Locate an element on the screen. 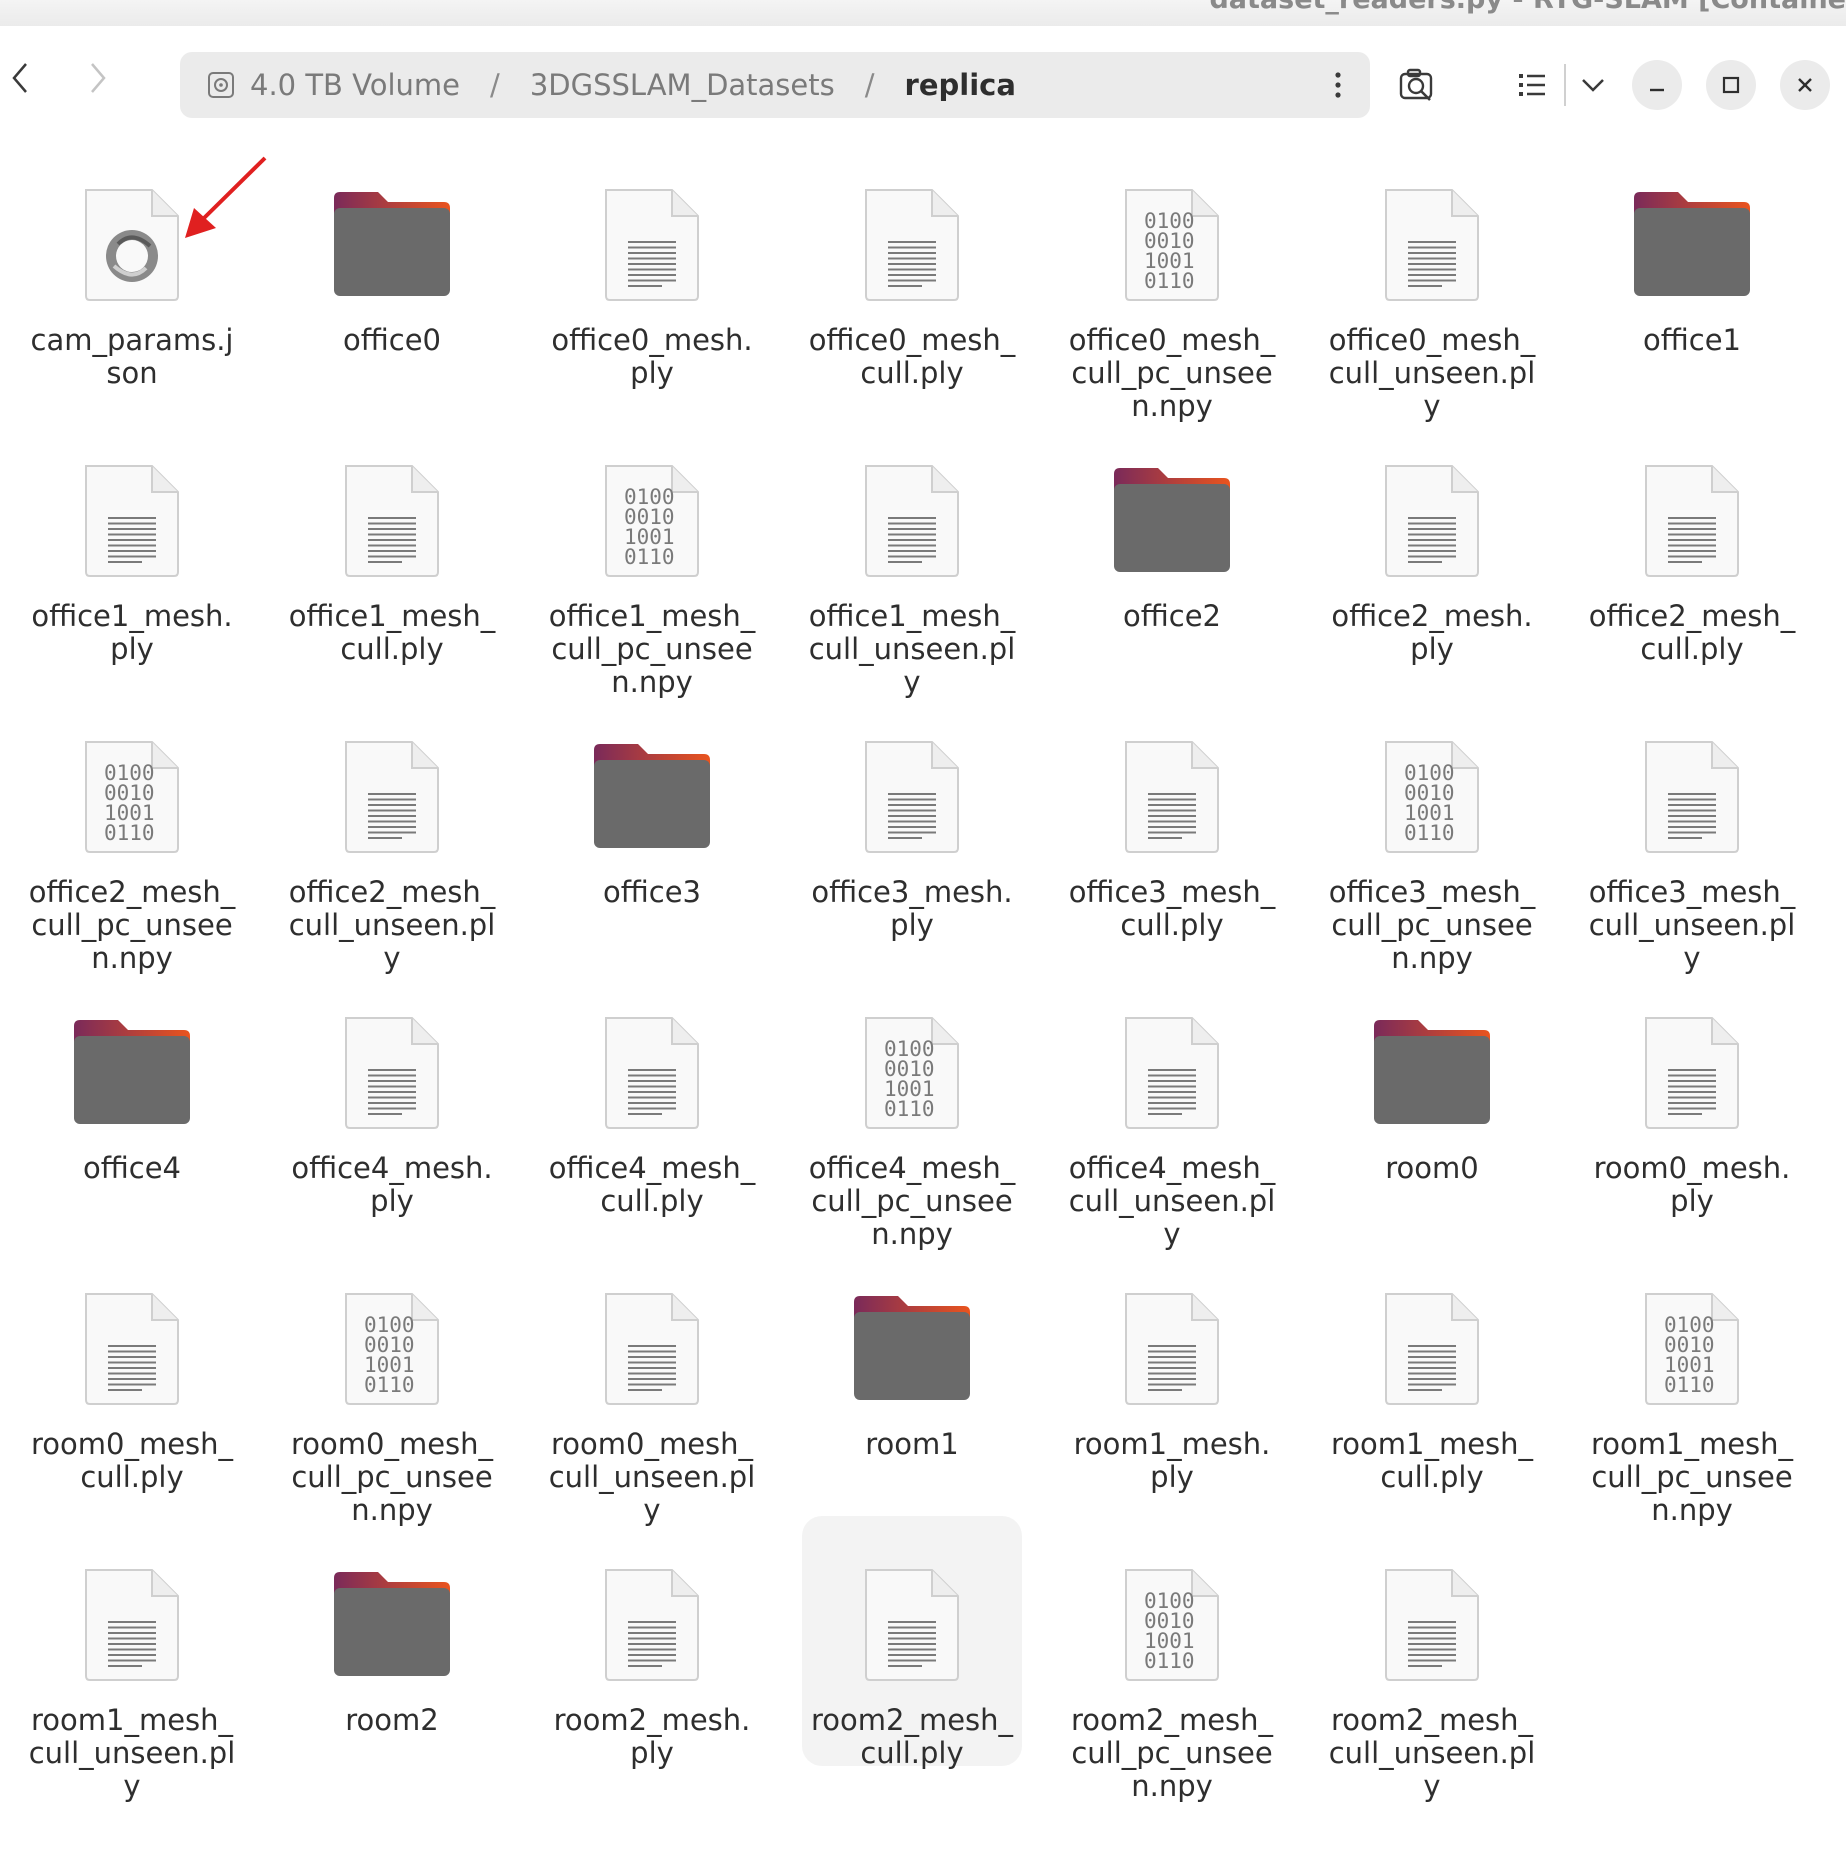 This screenshot has width=1846, height=1876. minimize-button is located at coordinates (1657, 85).